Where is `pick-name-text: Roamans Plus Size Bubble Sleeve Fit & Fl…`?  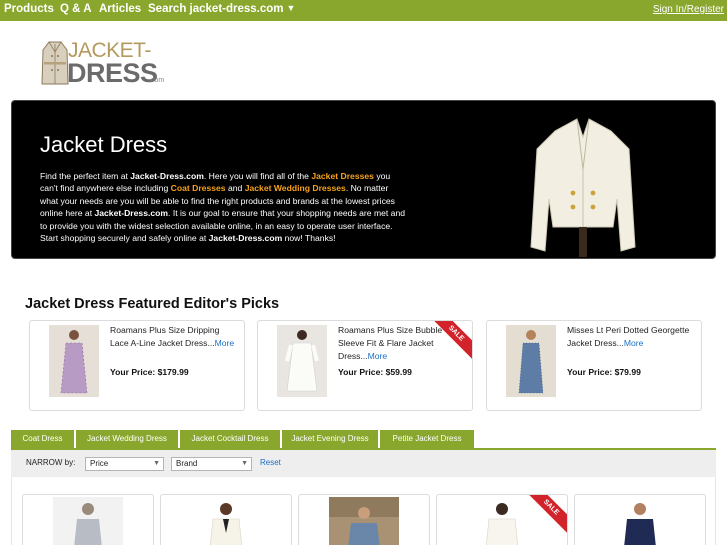
pick-name-text: Roamans Plus Size Bubble Sleeve Fit & Fl… is located at coordinates (390, 343).